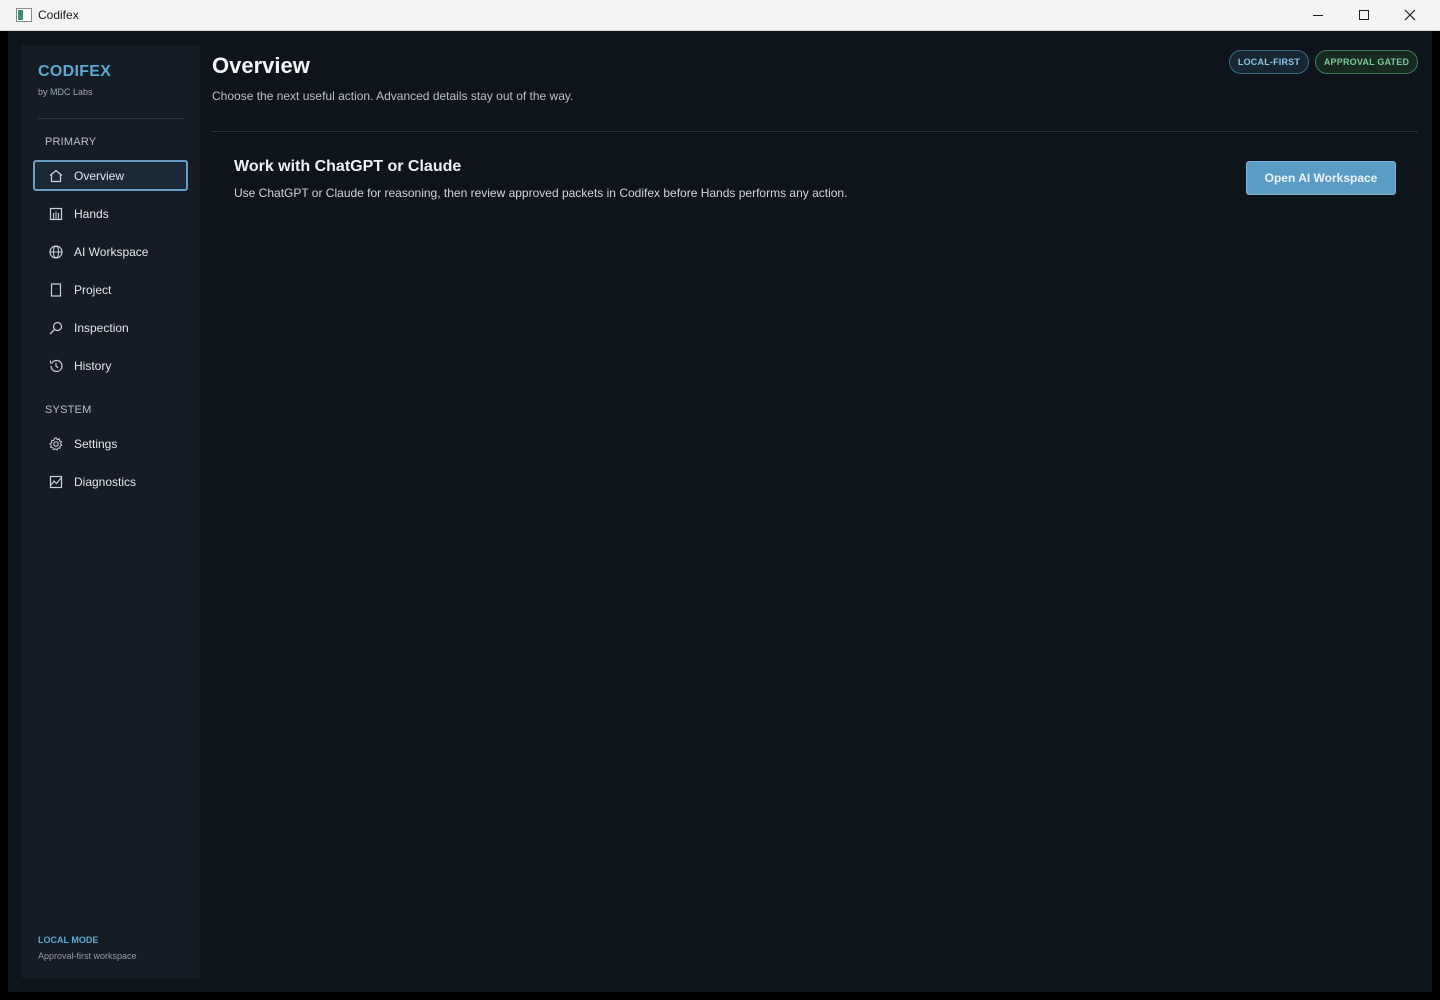 The width and height of the screenshot is (1440, 1000). Describe the element at coordinates (93, 365) in the screenshot. I see `sidebar-item-label: History` at that location.